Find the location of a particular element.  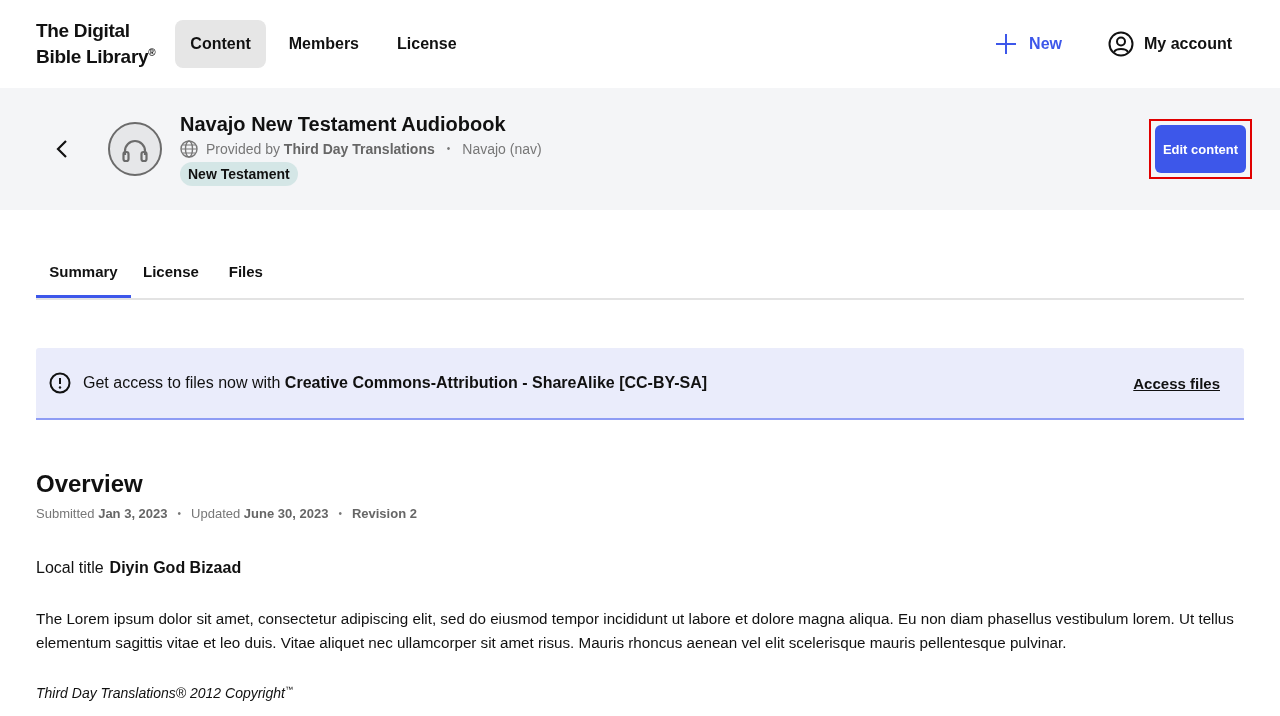

edit-content-button: Edit content is located at coordinates (1200, 149).